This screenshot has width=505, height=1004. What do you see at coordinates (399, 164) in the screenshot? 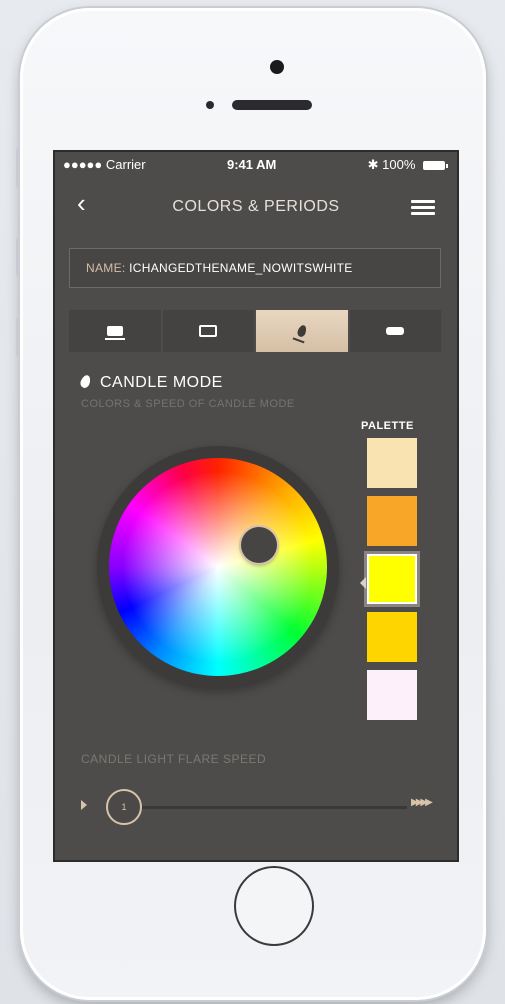
I see `battery-percent: 100%` at bounding box center [399, 164].